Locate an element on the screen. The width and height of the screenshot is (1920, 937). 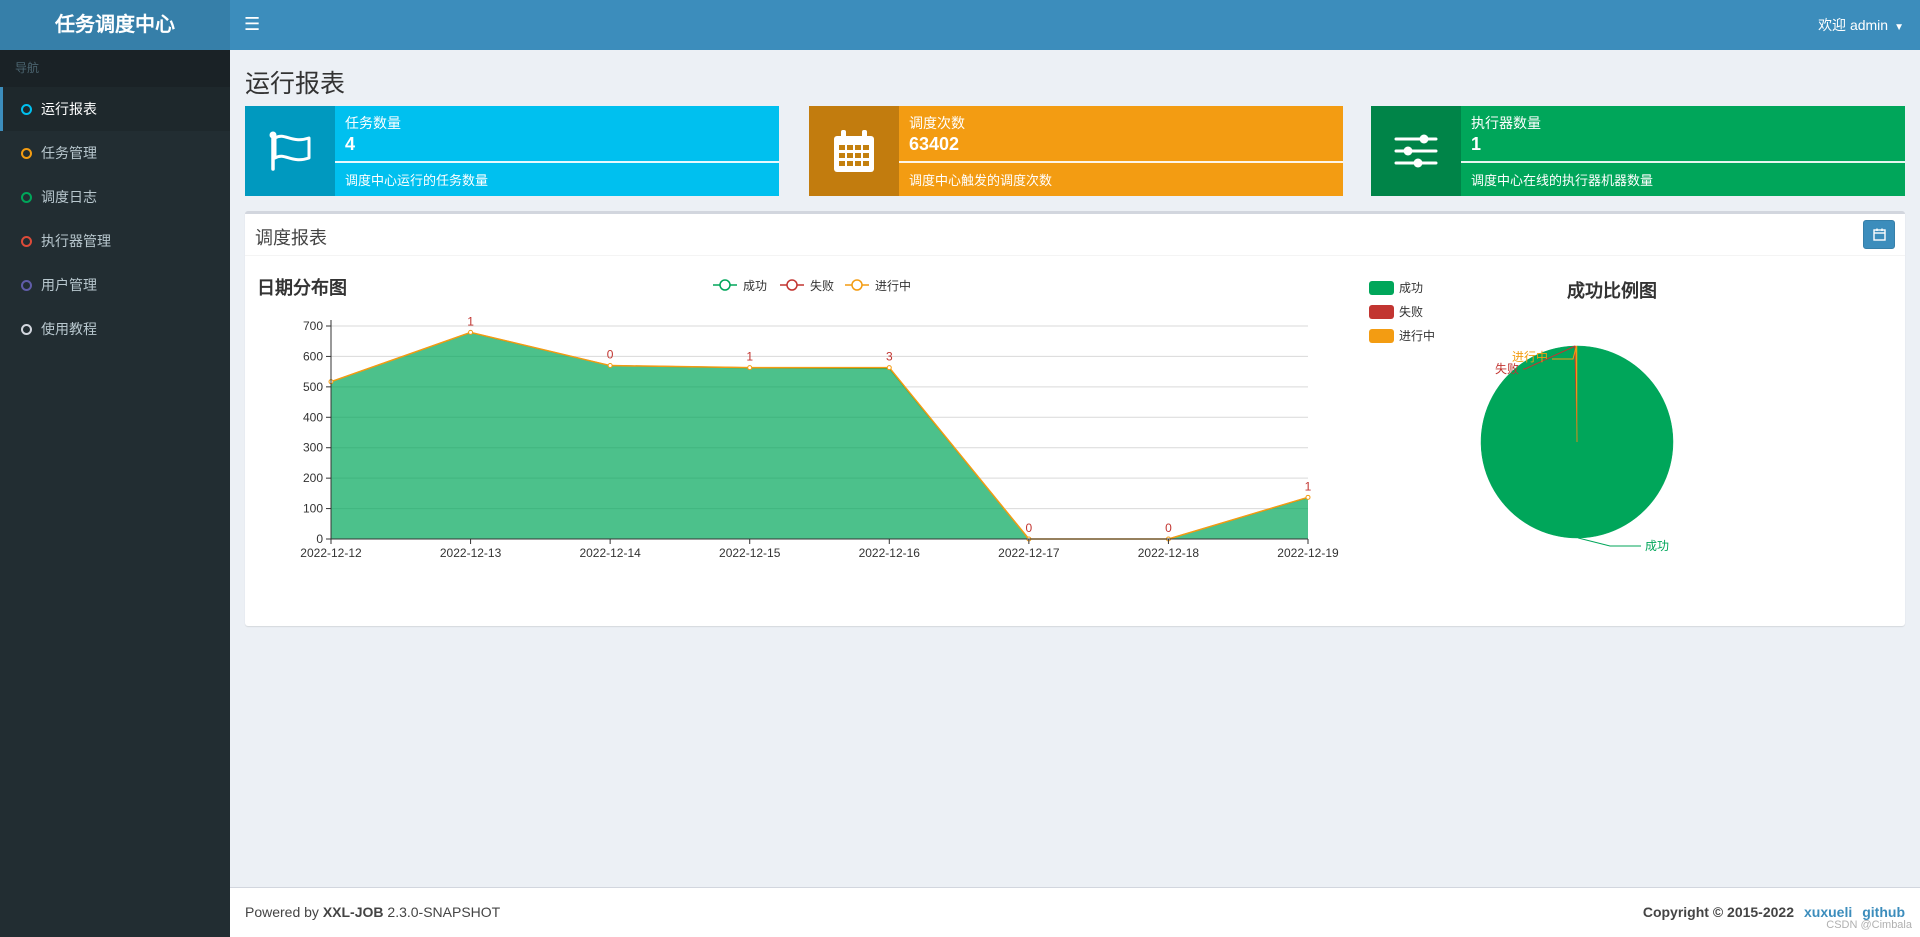
app-logo: 任务调度中心 is located at coordinates (115, 25).